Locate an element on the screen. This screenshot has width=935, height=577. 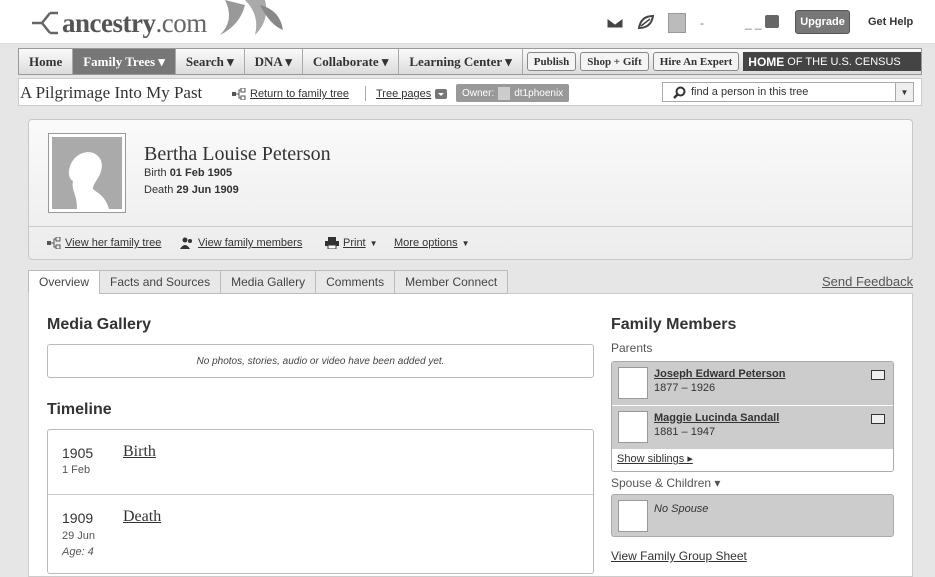
tab-comments: Comments is located at coordinates (355, 282).